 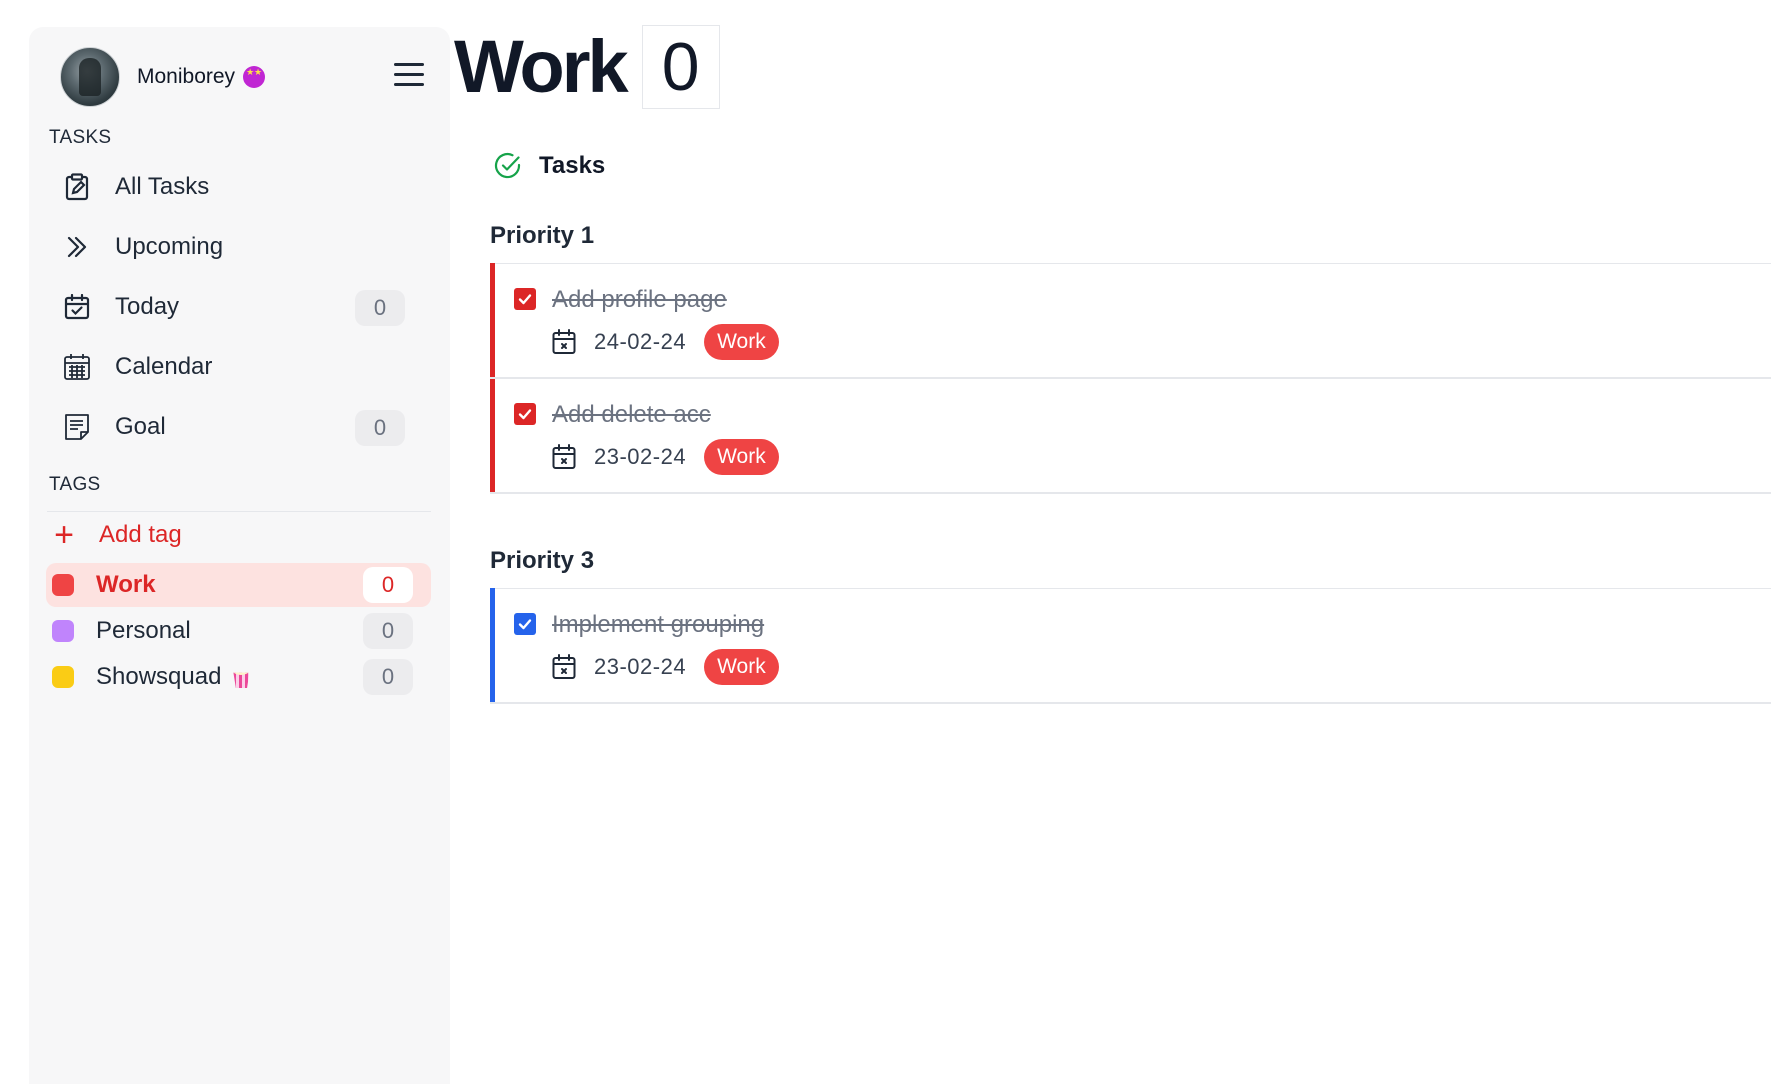 I want to click on menu-icon, so click(x=409, y=75).